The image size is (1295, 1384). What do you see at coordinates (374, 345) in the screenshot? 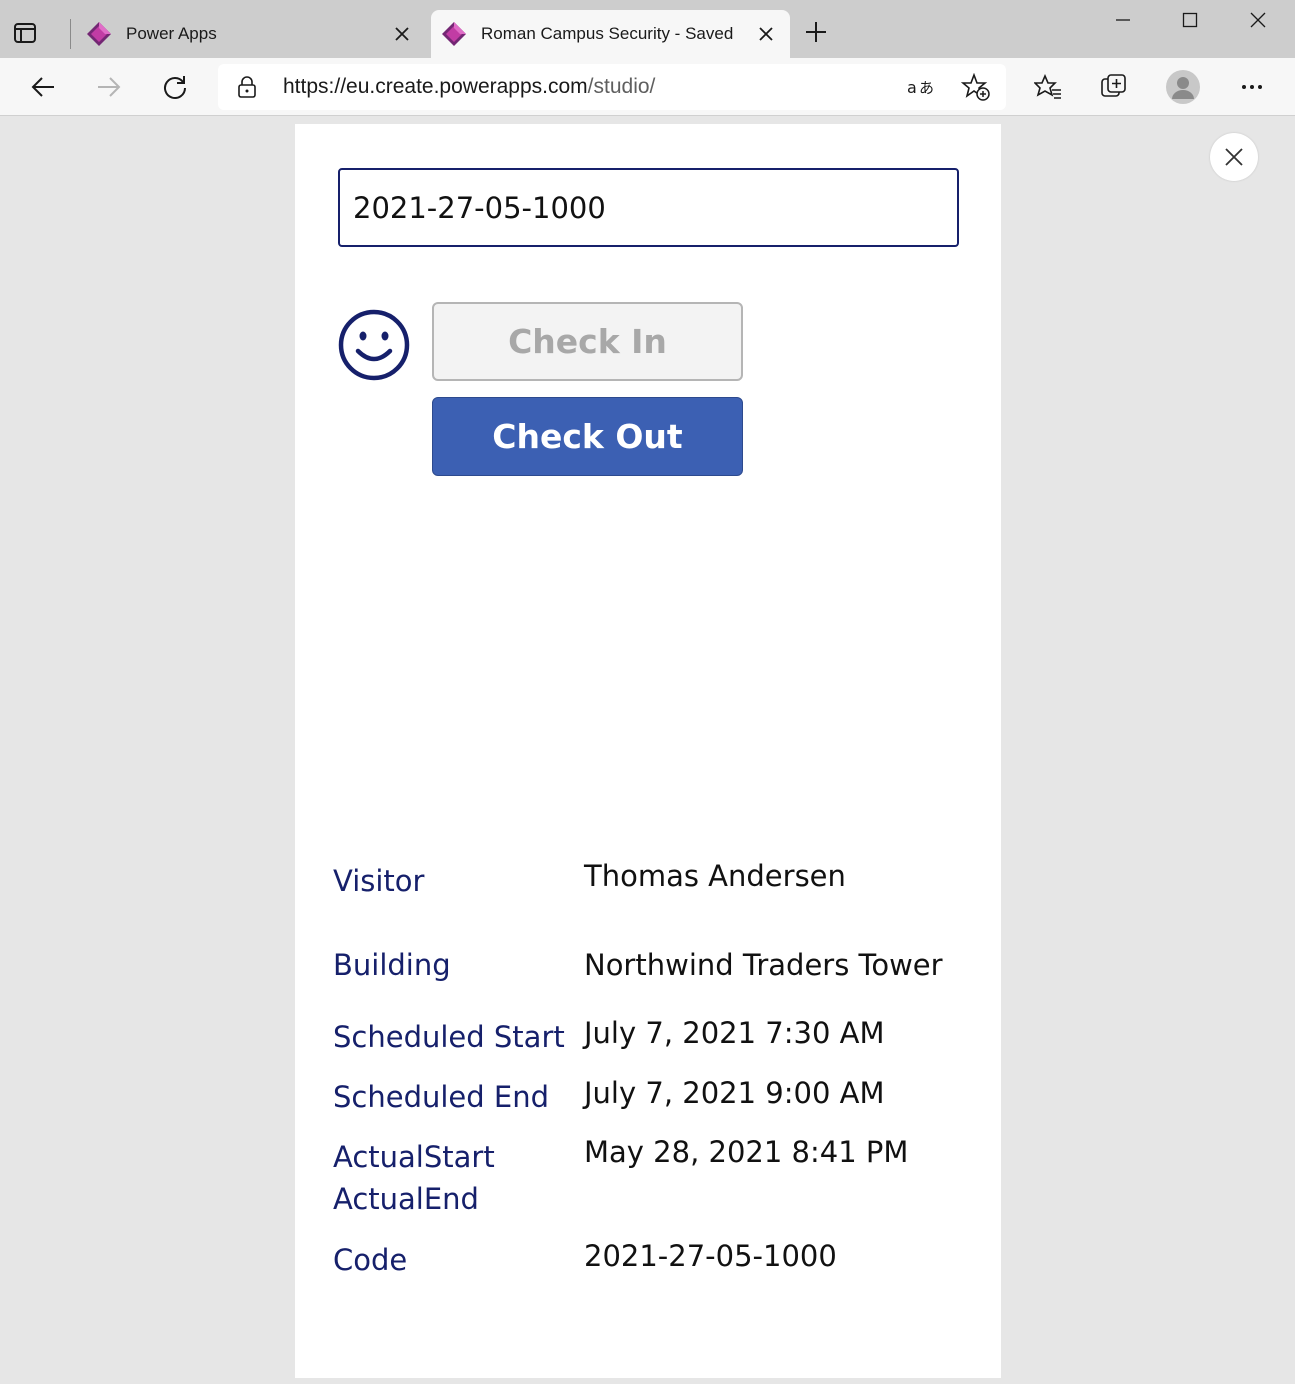
I see `smiley-face-icon` at bounding box center [374, 345].